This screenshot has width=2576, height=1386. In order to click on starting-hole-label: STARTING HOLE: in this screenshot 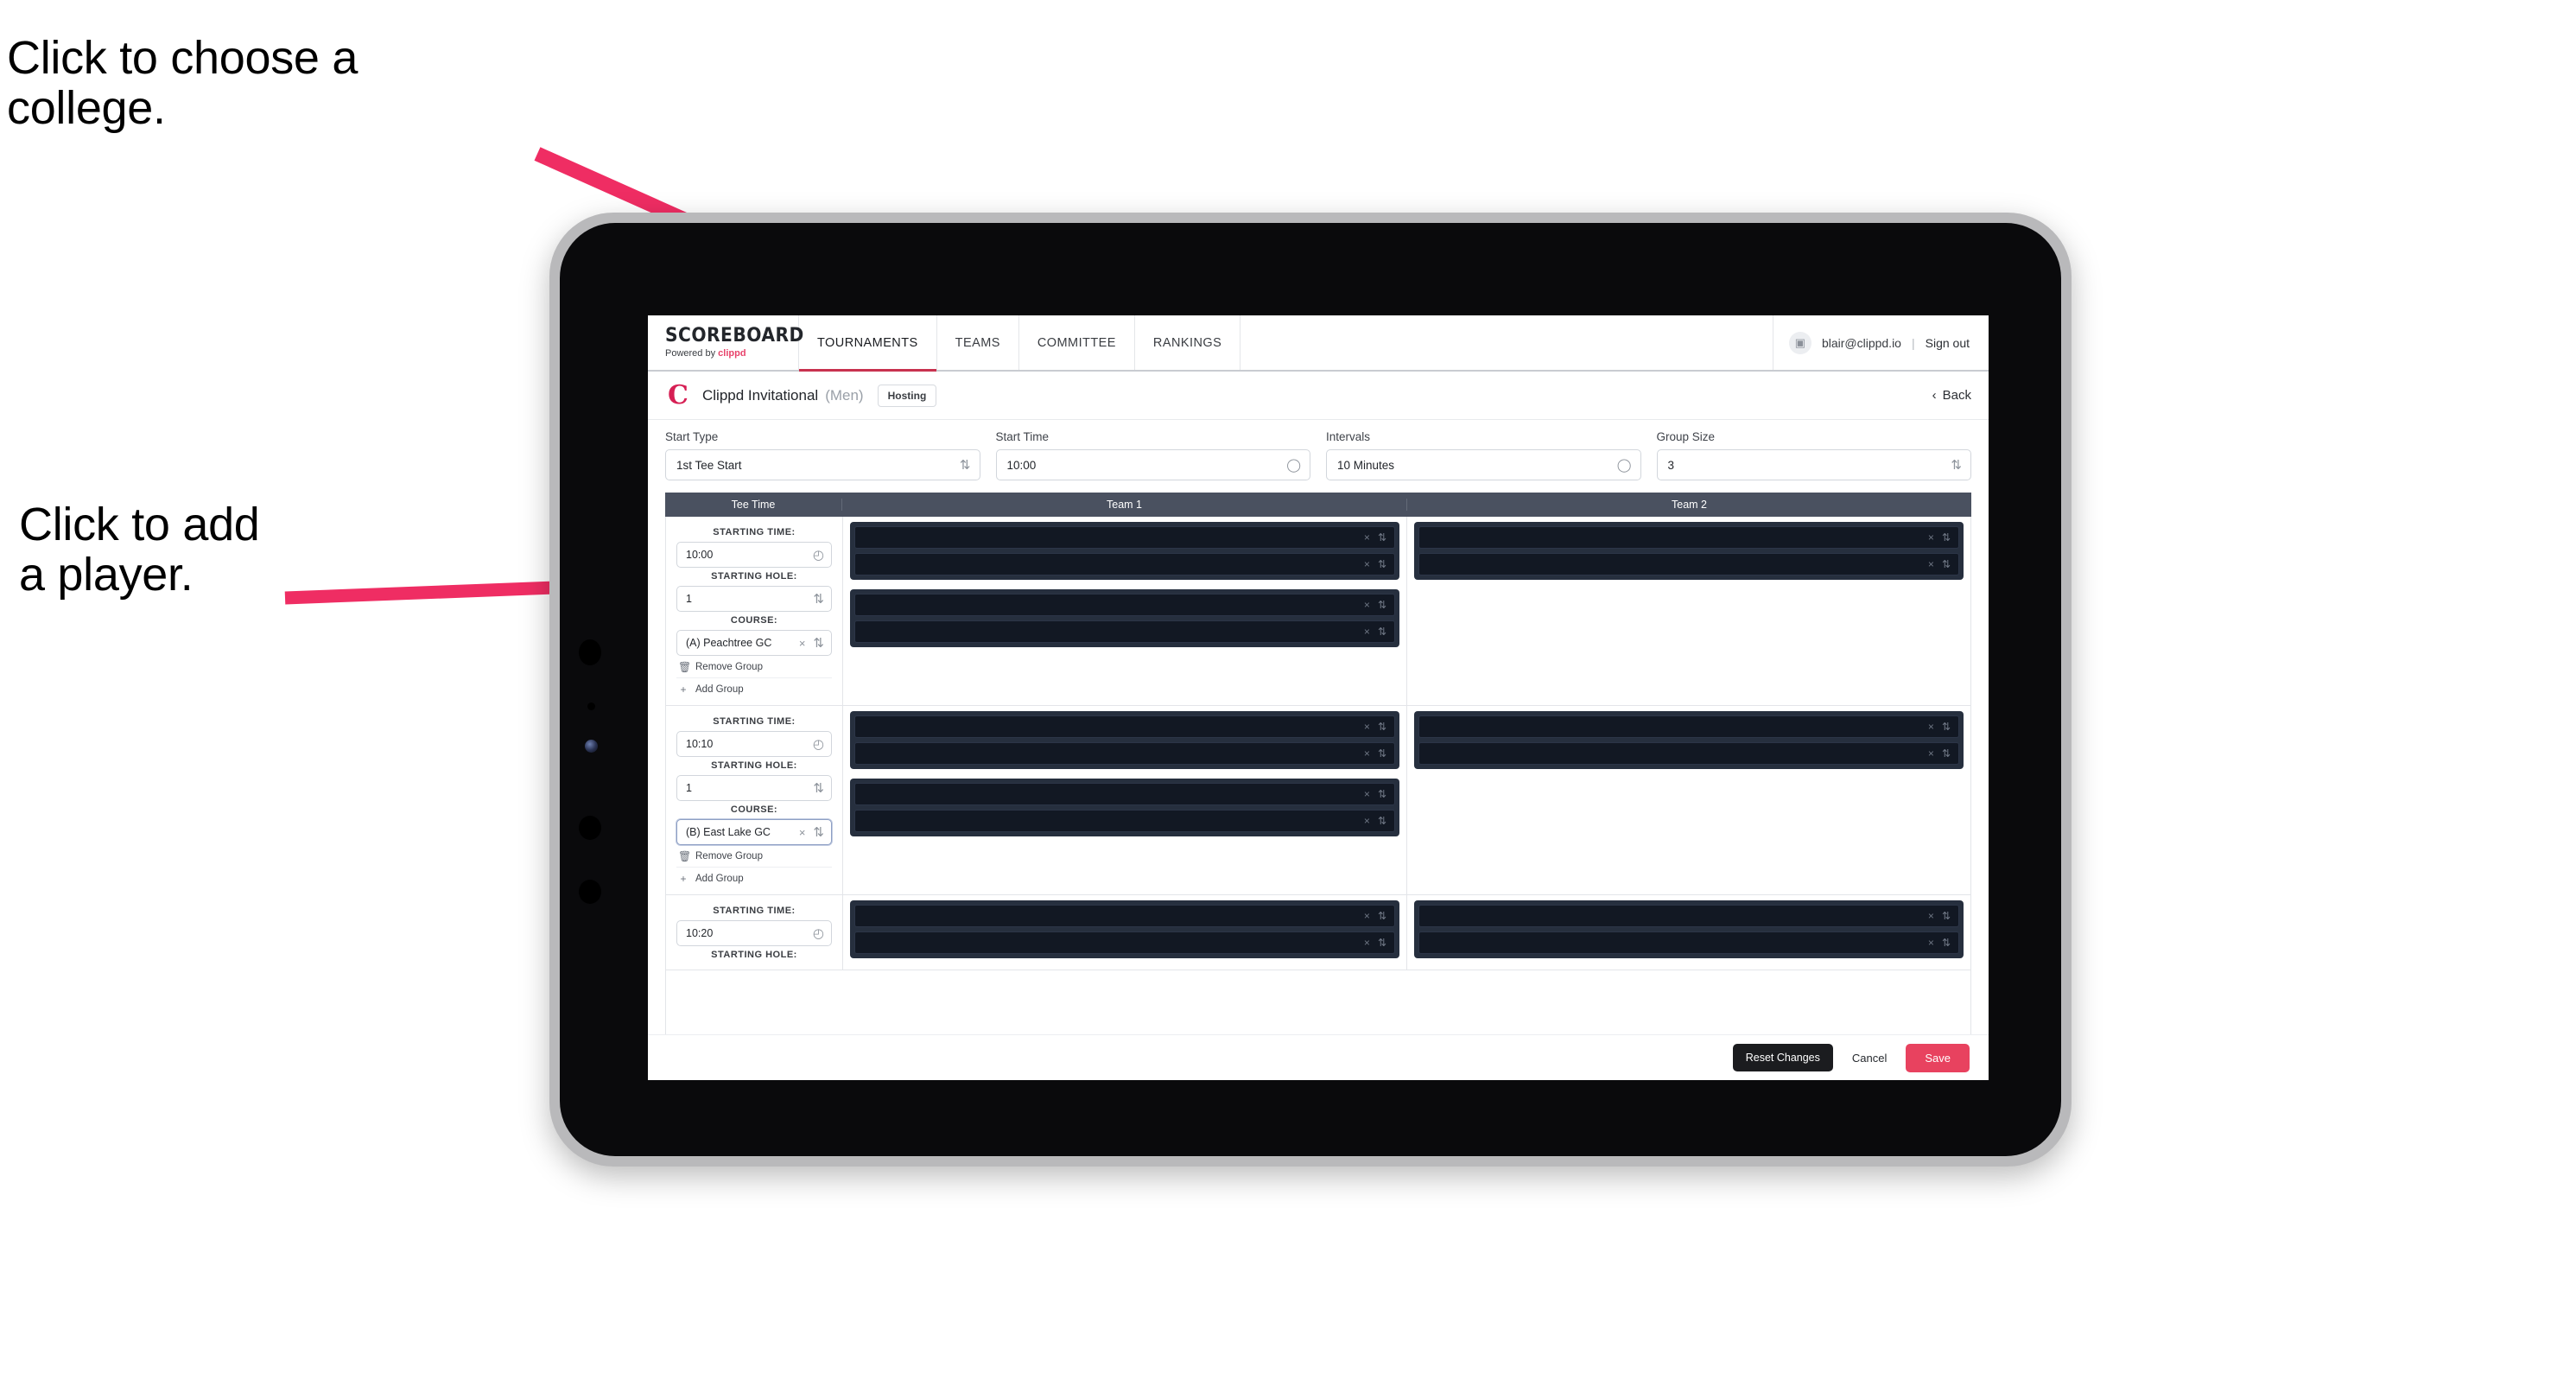, I will do `click(754, 765)`.